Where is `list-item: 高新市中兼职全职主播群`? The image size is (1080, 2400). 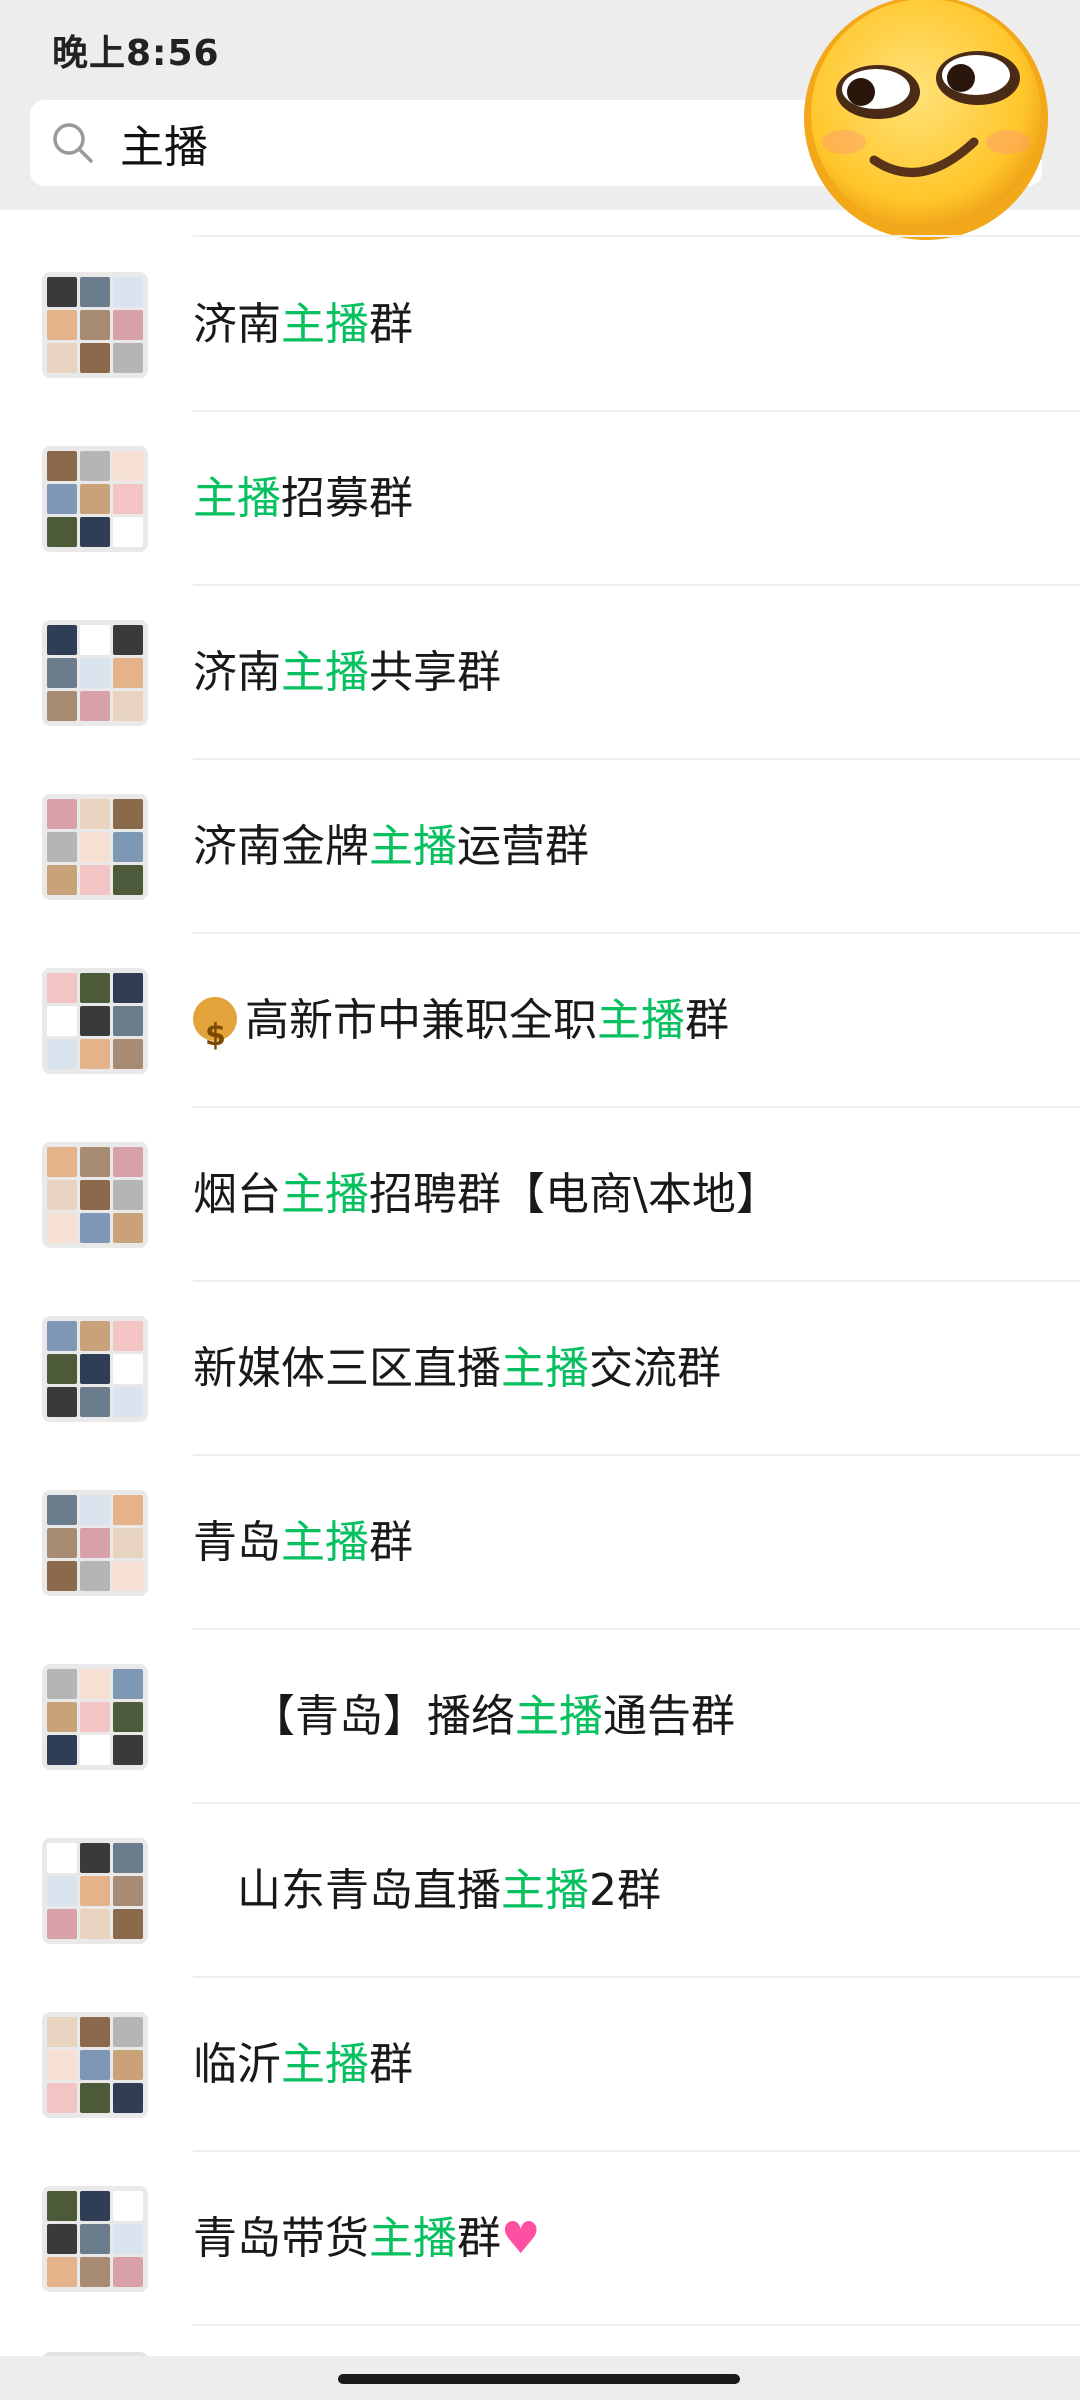
list-item: 高新市中兼职全职主播群 is located at coordinates (540, 1021).